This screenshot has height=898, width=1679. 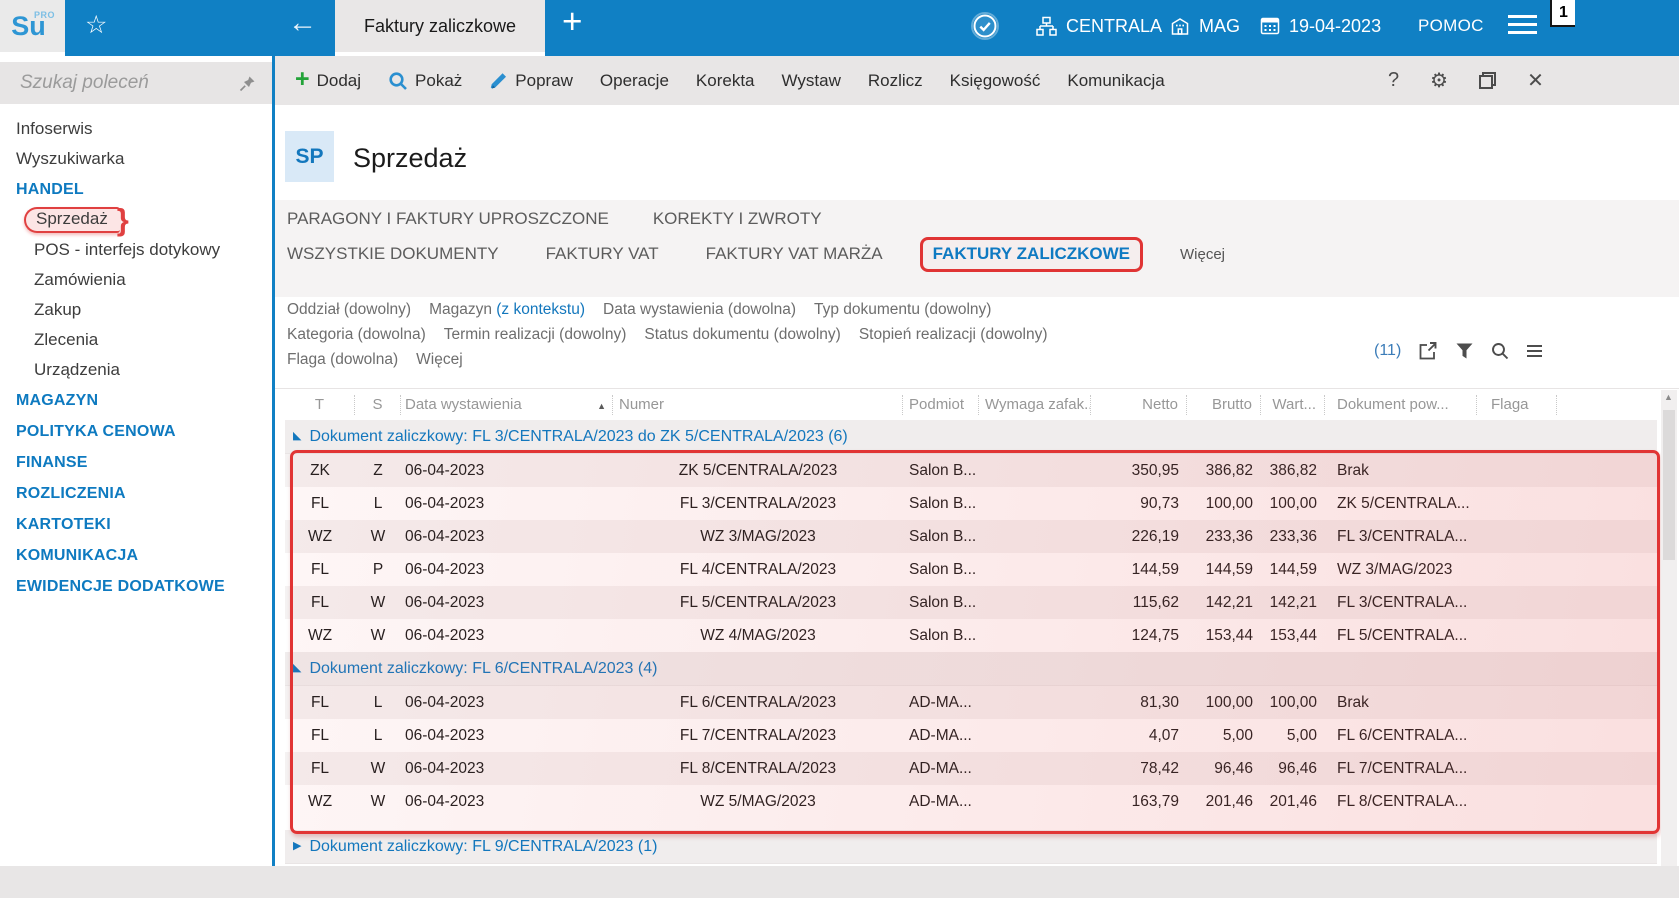 What do you see at coordinates (1395, 569) in the screenshot?
I see `cell-dokument_pow: WZ 3/MAG/2023` at bounding box center [1395, 569].